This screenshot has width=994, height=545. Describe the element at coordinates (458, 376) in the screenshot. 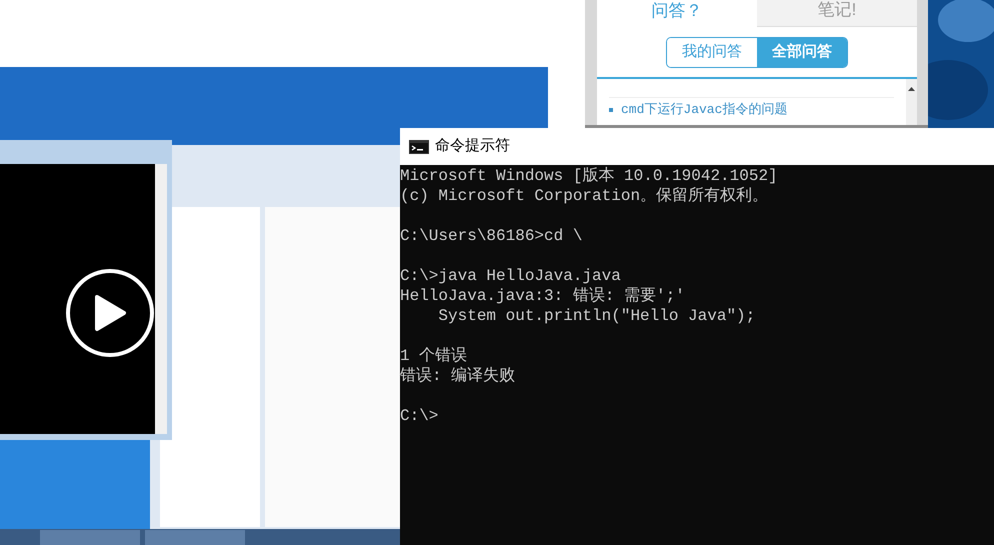

I see `console-line: 错误: 编译失败` at that location.